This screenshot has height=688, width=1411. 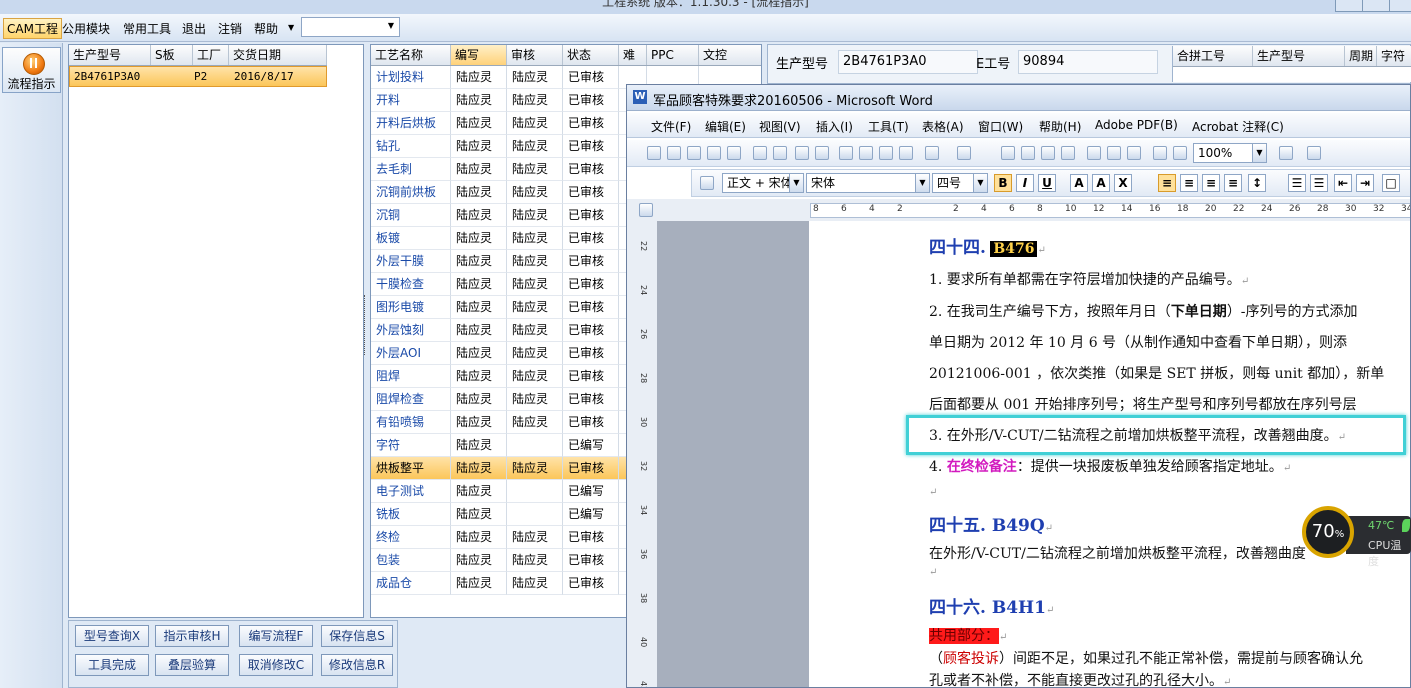 I want to click on order-row: 2B4761P3A0 P2 2016/8/17, so click(x=198, y=76).